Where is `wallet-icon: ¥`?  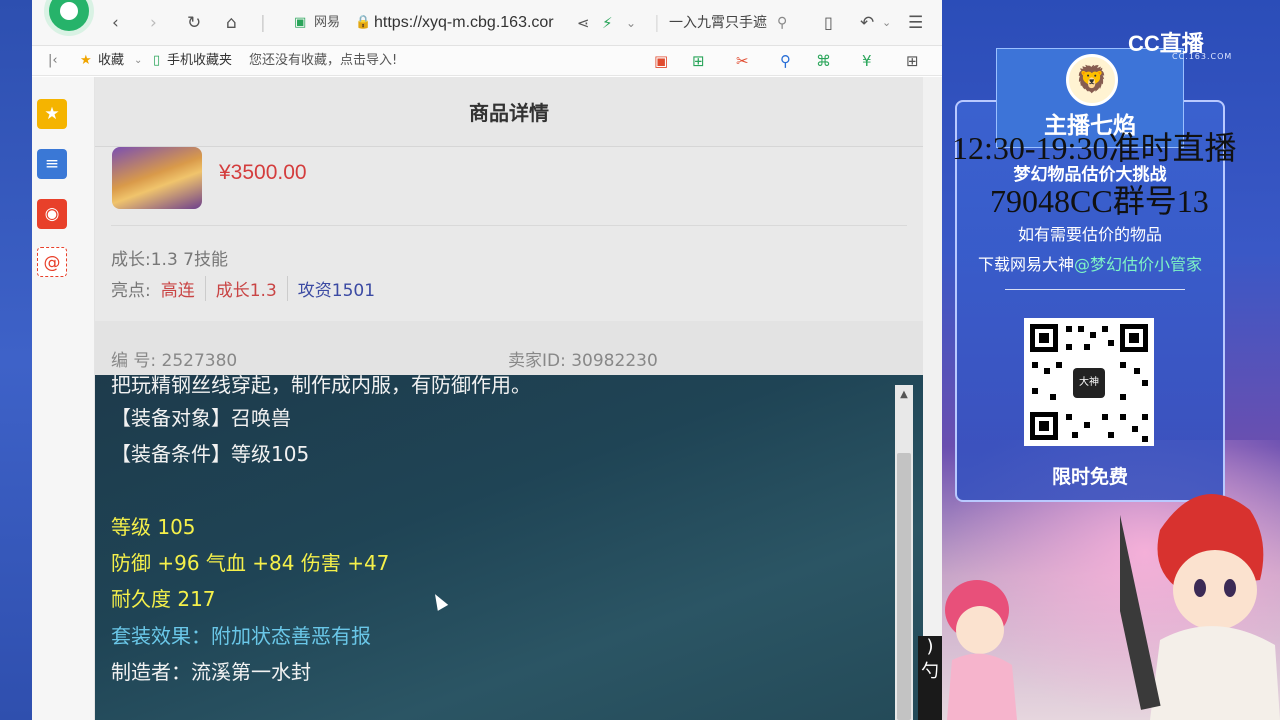
wallet-icon: ¥ is located at coordinates (867, 61).